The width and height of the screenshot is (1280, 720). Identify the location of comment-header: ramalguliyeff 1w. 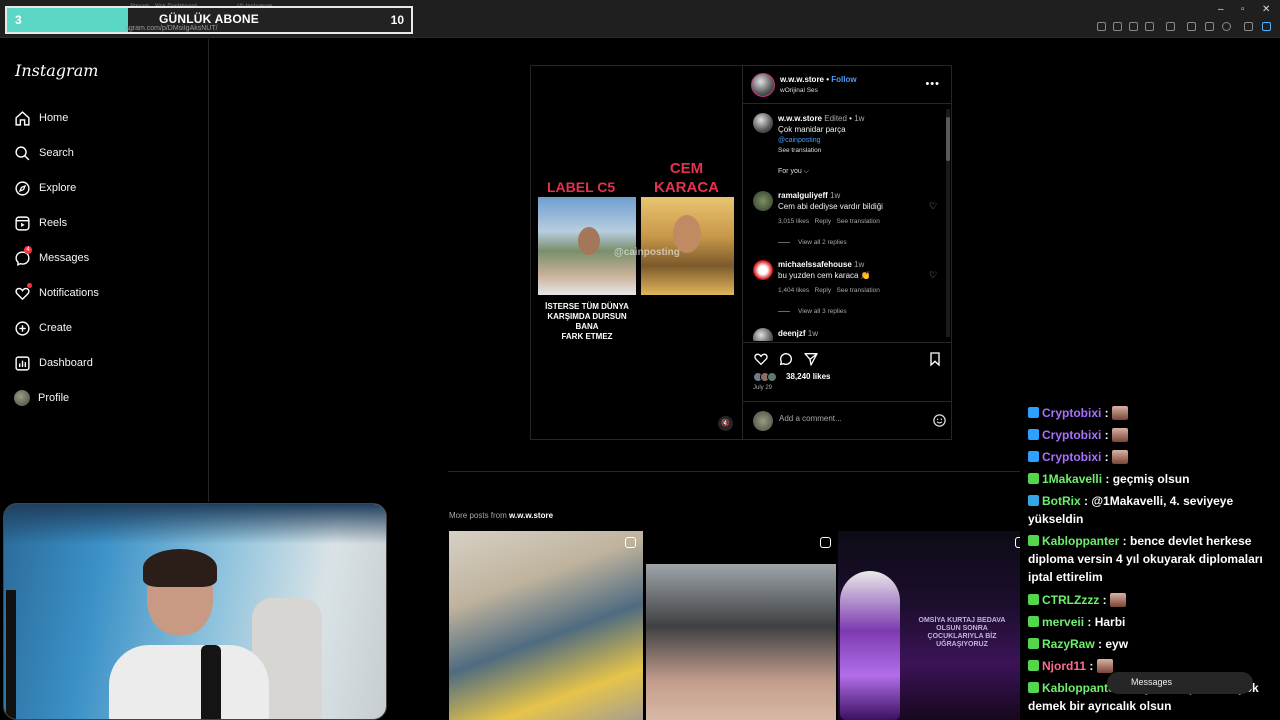
(809, 195).